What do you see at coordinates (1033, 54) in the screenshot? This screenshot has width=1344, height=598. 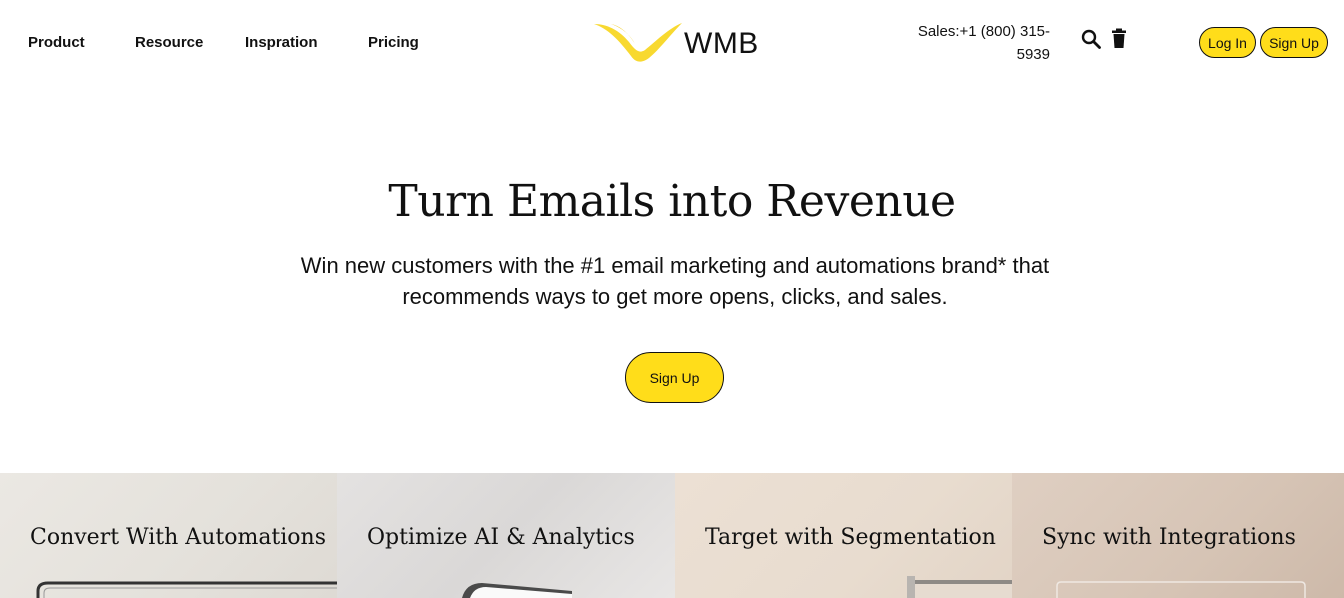 I see `sales-phone-line2: 5939` at bounding box center [1033, 54].